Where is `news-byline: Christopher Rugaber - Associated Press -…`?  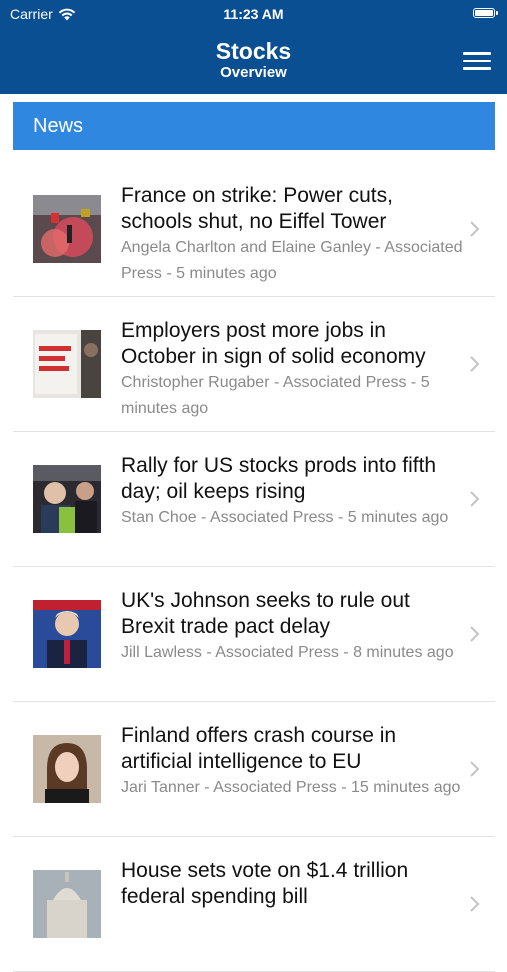
news-byline: Christopher Rugaber - Associated Press -… is located at coordinates (275, 395).